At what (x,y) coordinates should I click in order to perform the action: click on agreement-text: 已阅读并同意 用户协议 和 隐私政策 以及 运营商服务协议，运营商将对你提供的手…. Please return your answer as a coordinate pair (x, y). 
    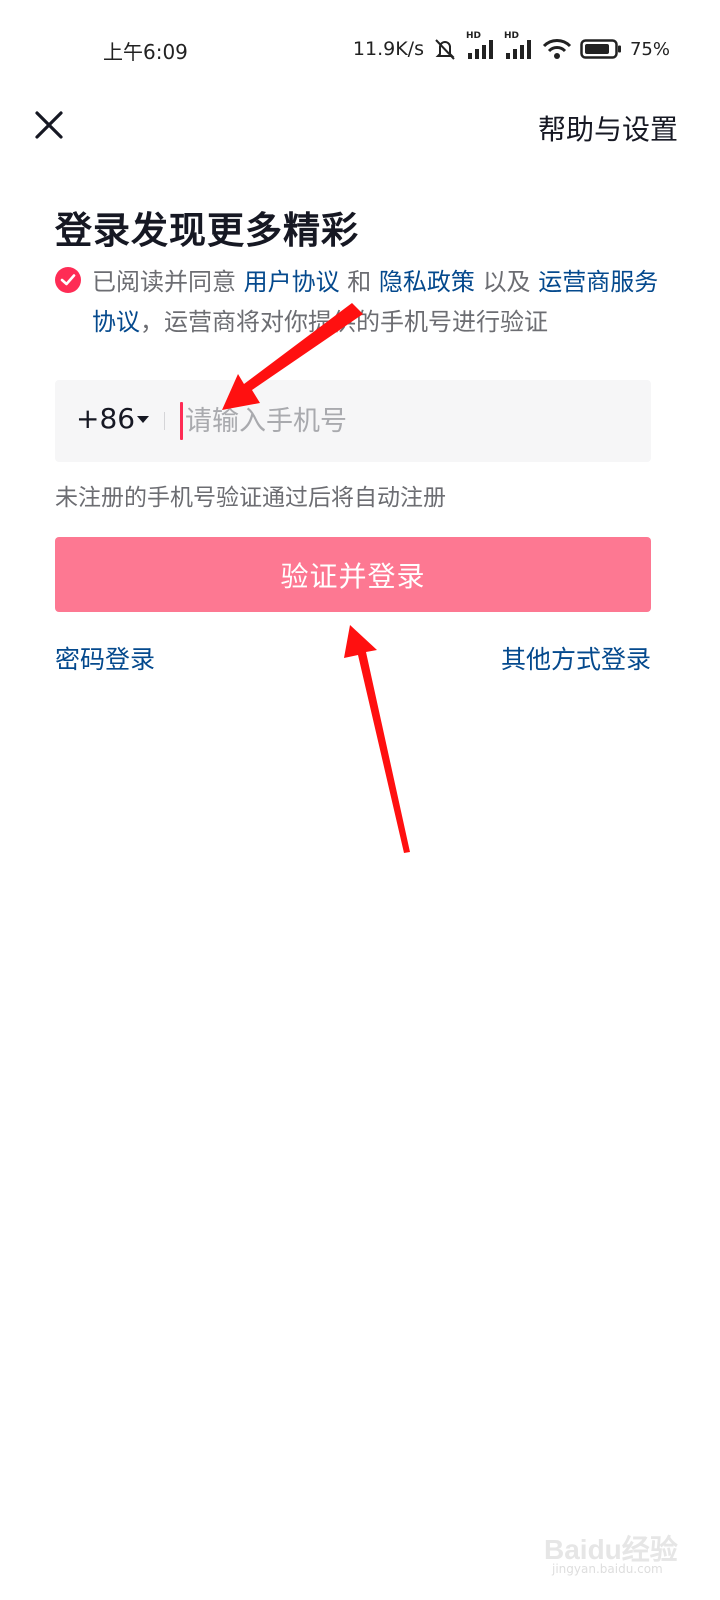
    Looking at the image, I should click on (377, 302).